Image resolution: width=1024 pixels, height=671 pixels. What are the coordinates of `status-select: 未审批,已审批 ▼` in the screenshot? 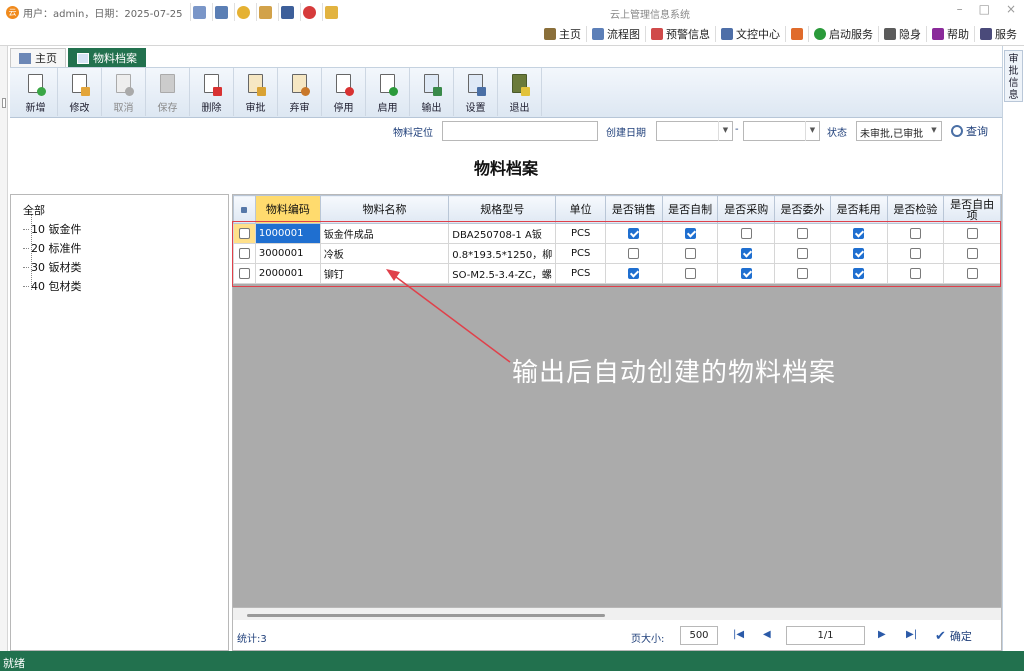 It's located at (899, 131).